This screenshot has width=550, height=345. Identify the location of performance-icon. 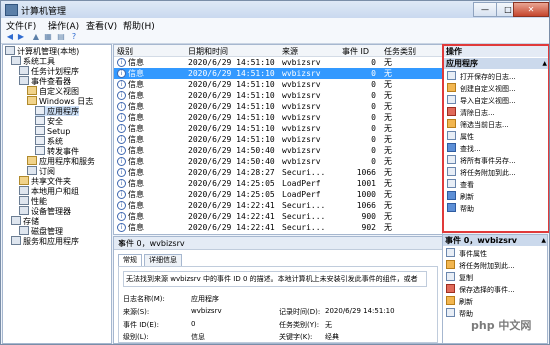
(24, 200).